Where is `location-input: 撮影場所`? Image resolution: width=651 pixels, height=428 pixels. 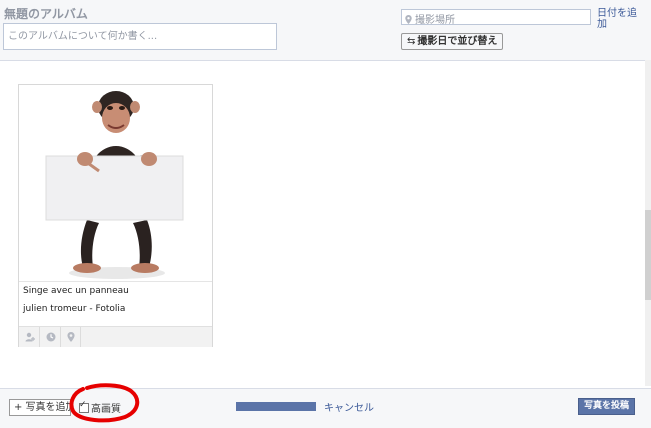 location-input: 撮影場所 is located at coordinates (496, 17).